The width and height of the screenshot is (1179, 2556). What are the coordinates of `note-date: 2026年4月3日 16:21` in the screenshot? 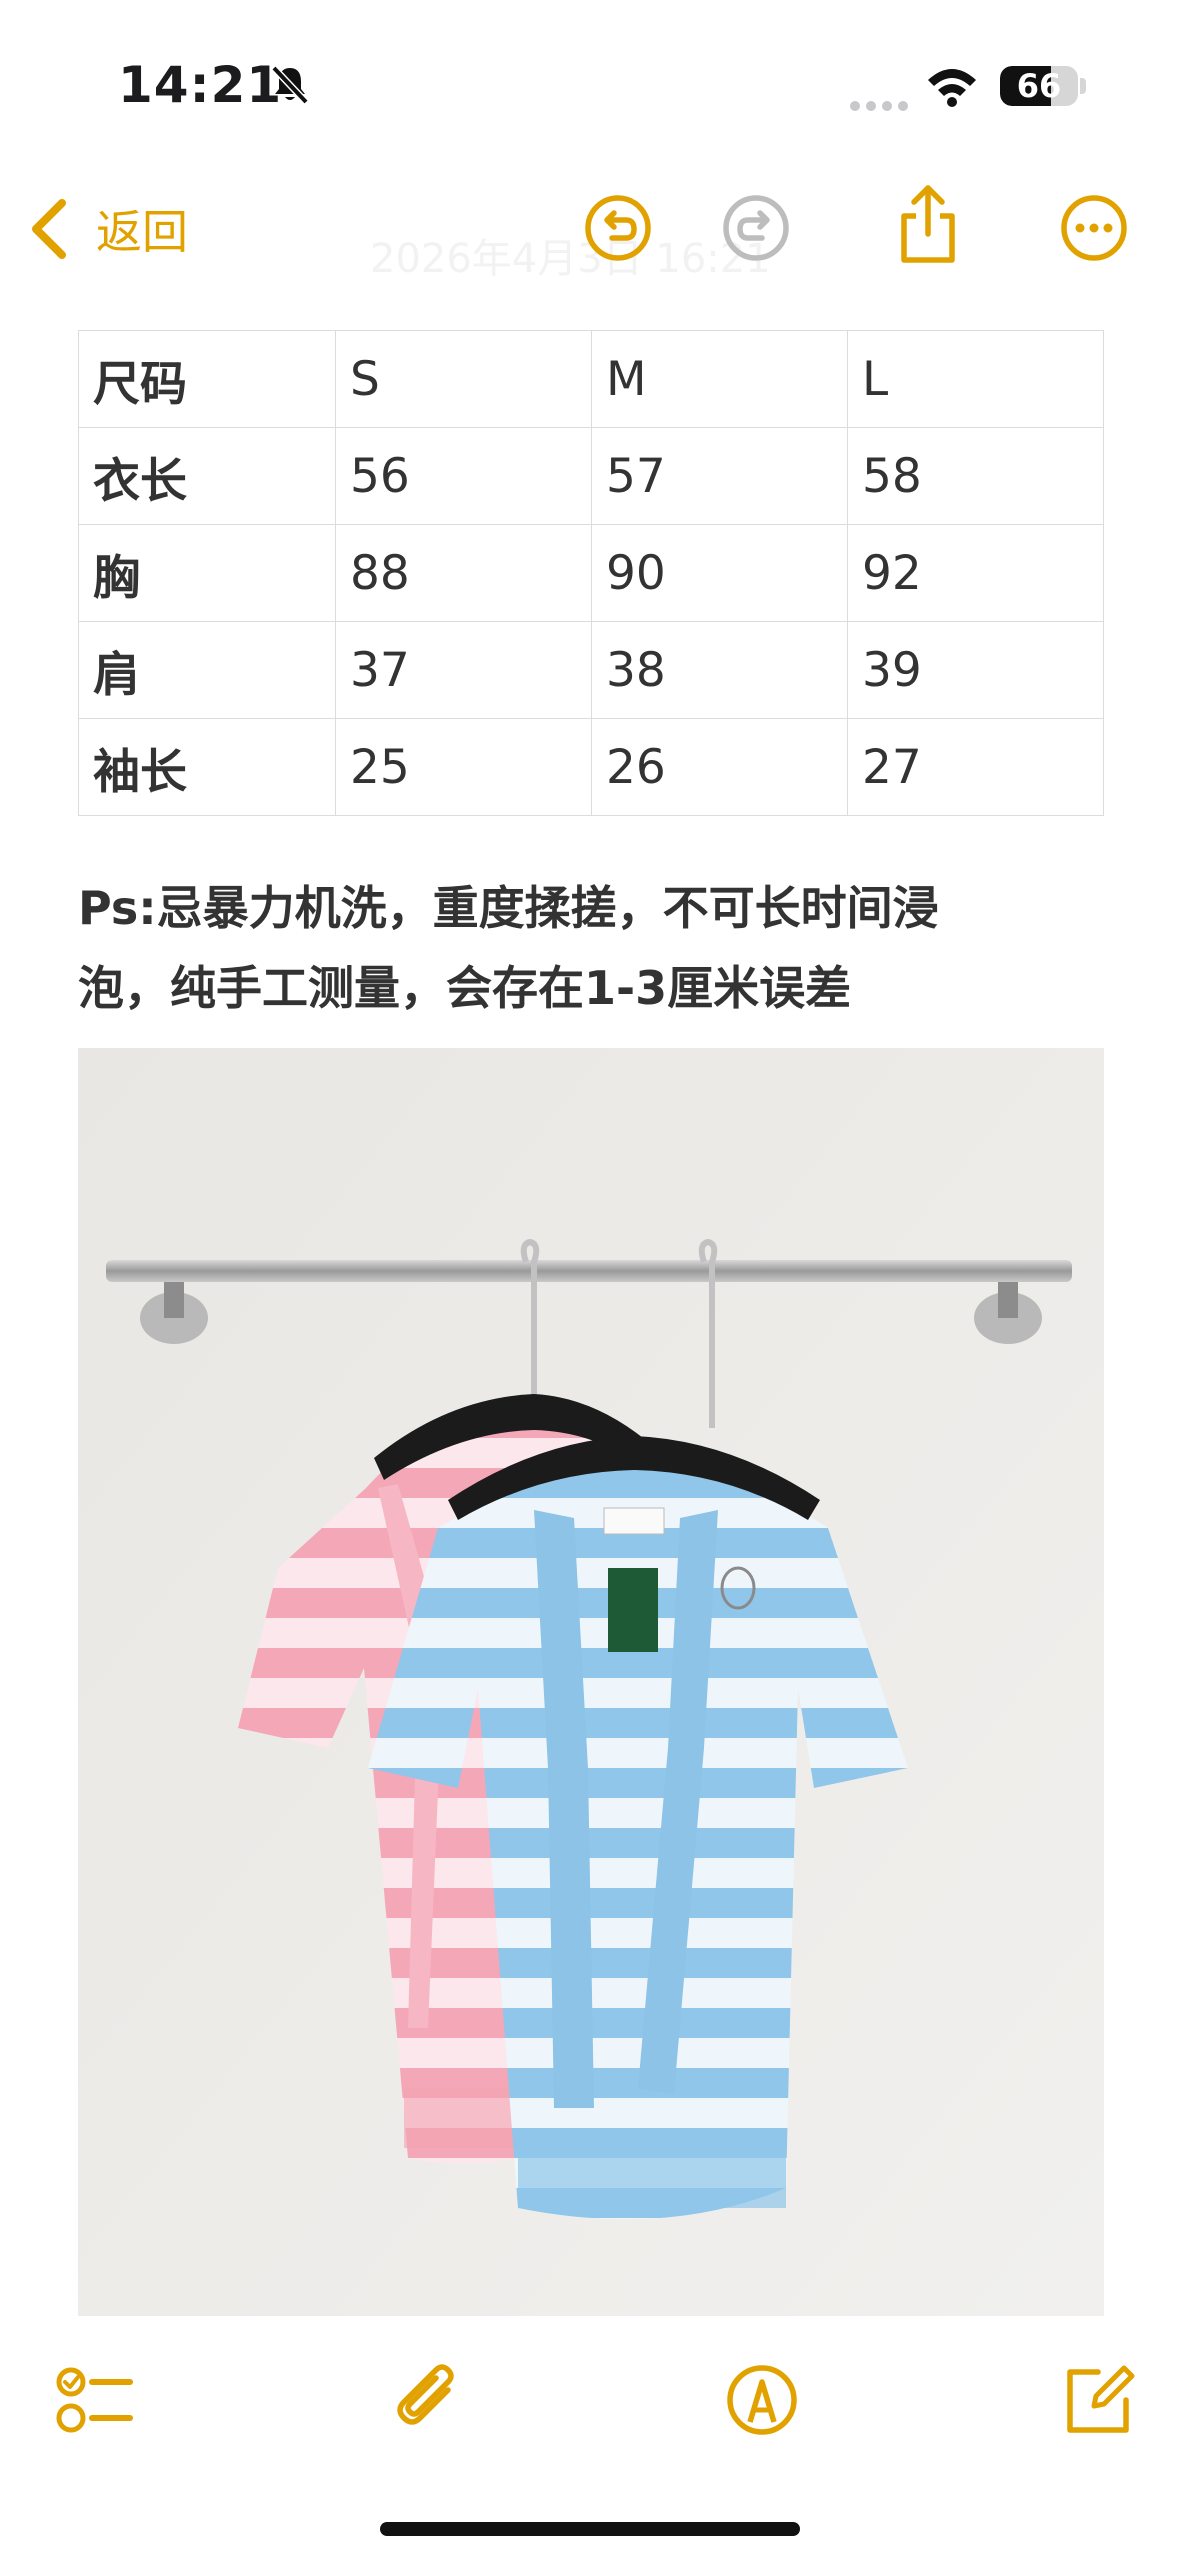 It's located at (570, 259).